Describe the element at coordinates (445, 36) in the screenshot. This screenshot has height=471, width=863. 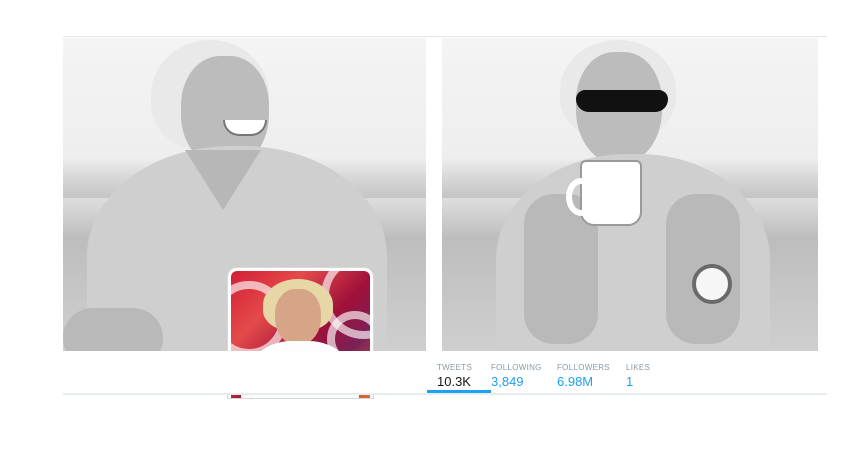
I see `header-top-border` at that location.